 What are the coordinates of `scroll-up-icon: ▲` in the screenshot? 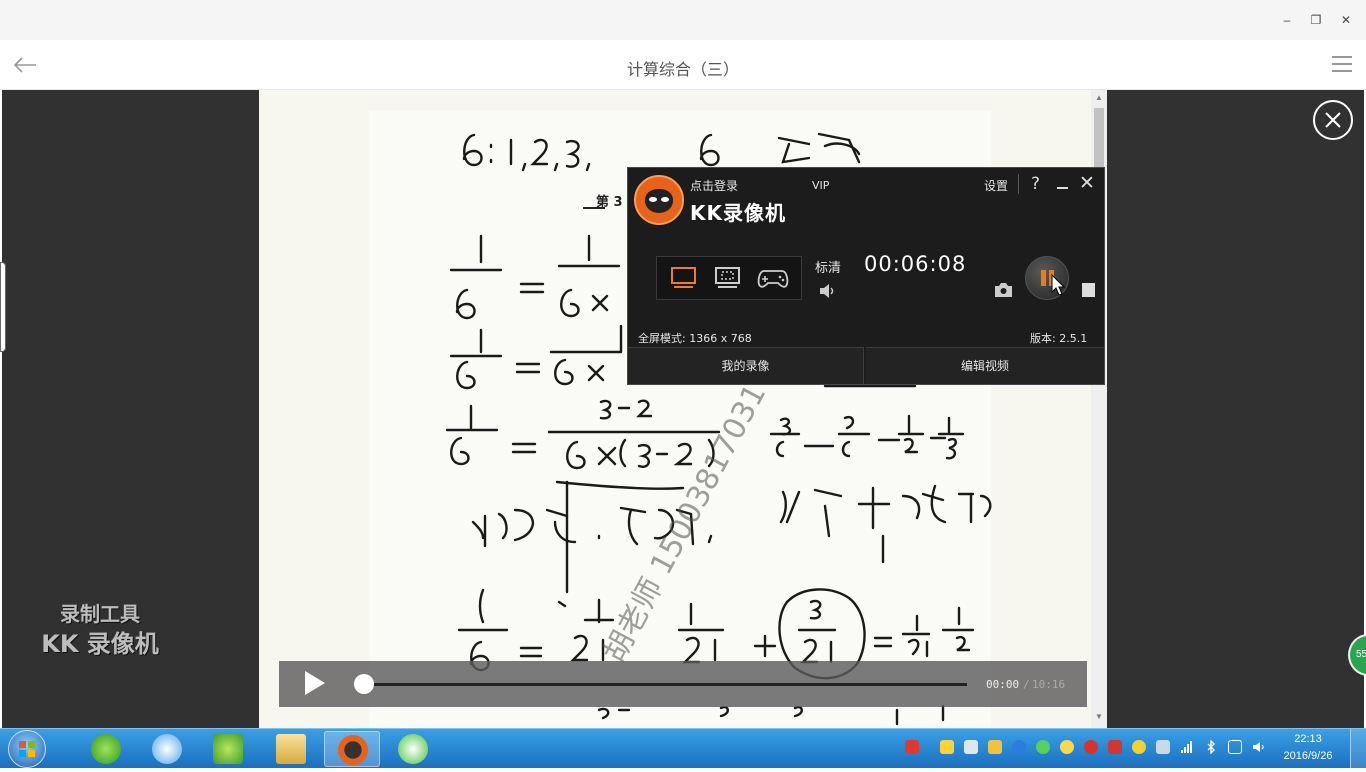 It's located at (1099, 99).